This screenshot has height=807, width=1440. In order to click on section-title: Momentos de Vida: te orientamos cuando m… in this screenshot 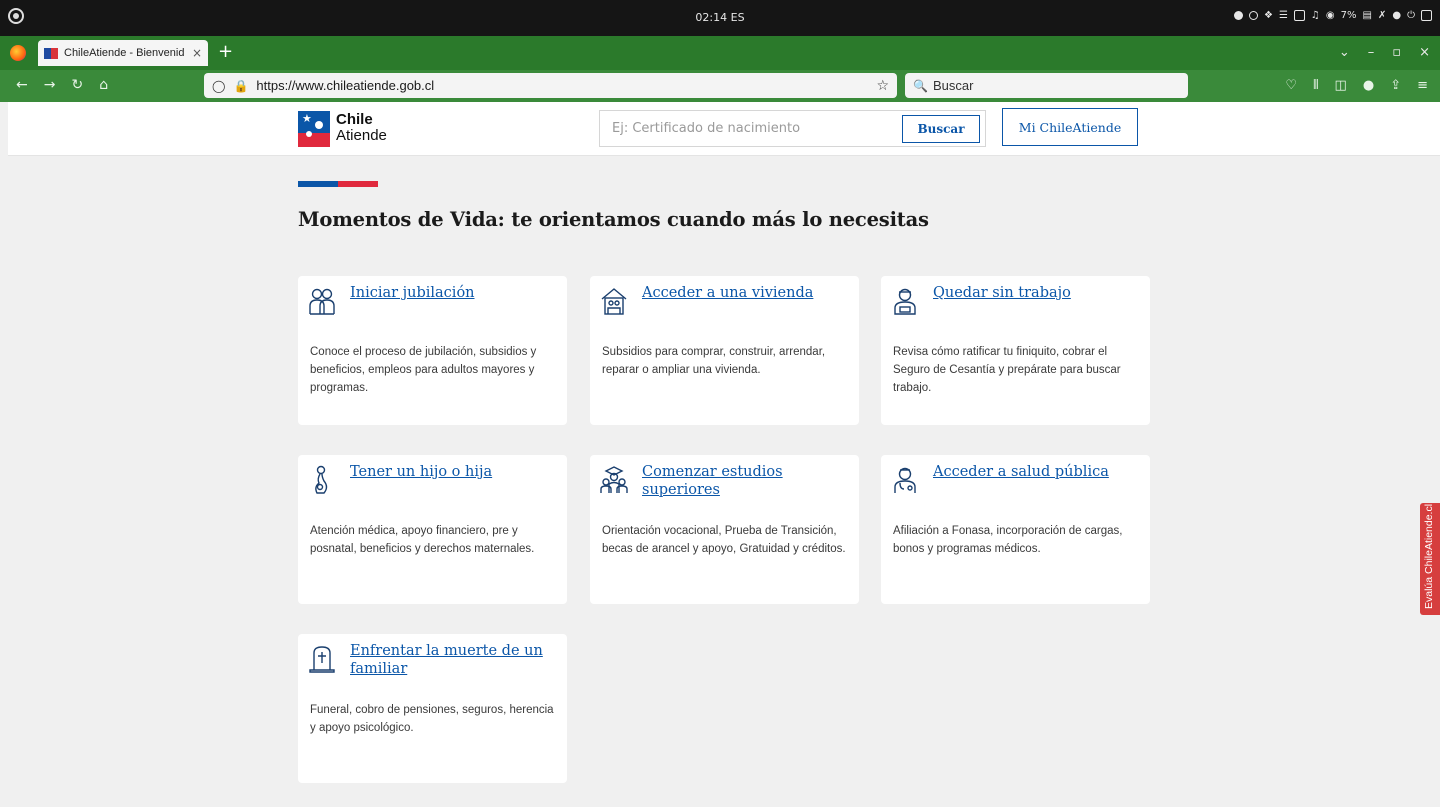, I will do `click(613, 219)`.